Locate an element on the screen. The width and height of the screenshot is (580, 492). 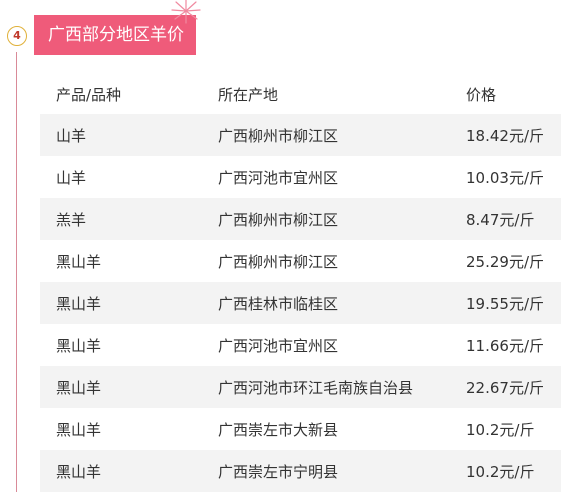
header-product: 产品/品种 is located at coordinates (89, 94).